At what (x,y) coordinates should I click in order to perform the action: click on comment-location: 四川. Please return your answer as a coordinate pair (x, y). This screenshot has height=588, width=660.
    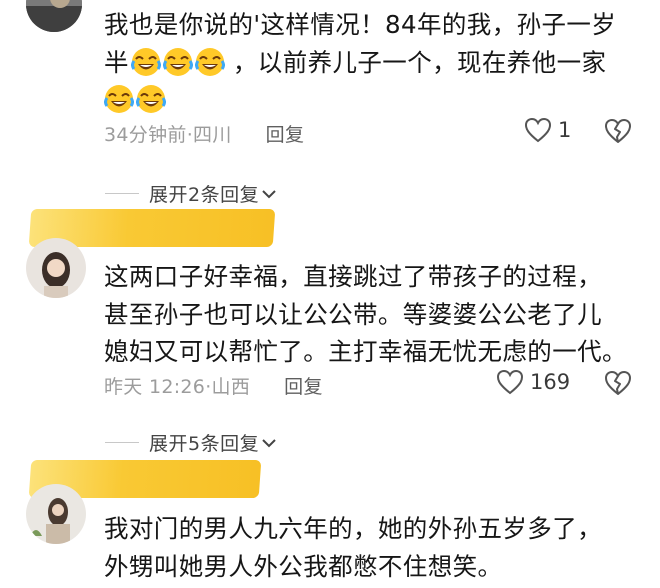
    Looking at the image, I should click on (212, 135).